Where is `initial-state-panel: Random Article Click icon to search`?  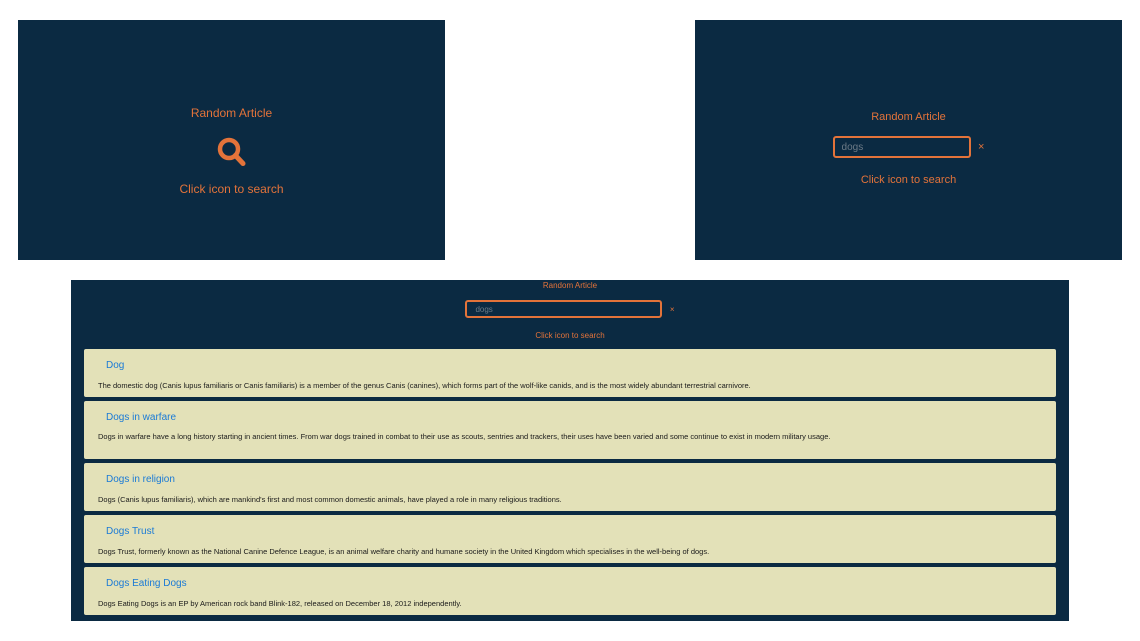 initial-state-panel: Random Article Click icon to search is located at coordinates (231, 140).